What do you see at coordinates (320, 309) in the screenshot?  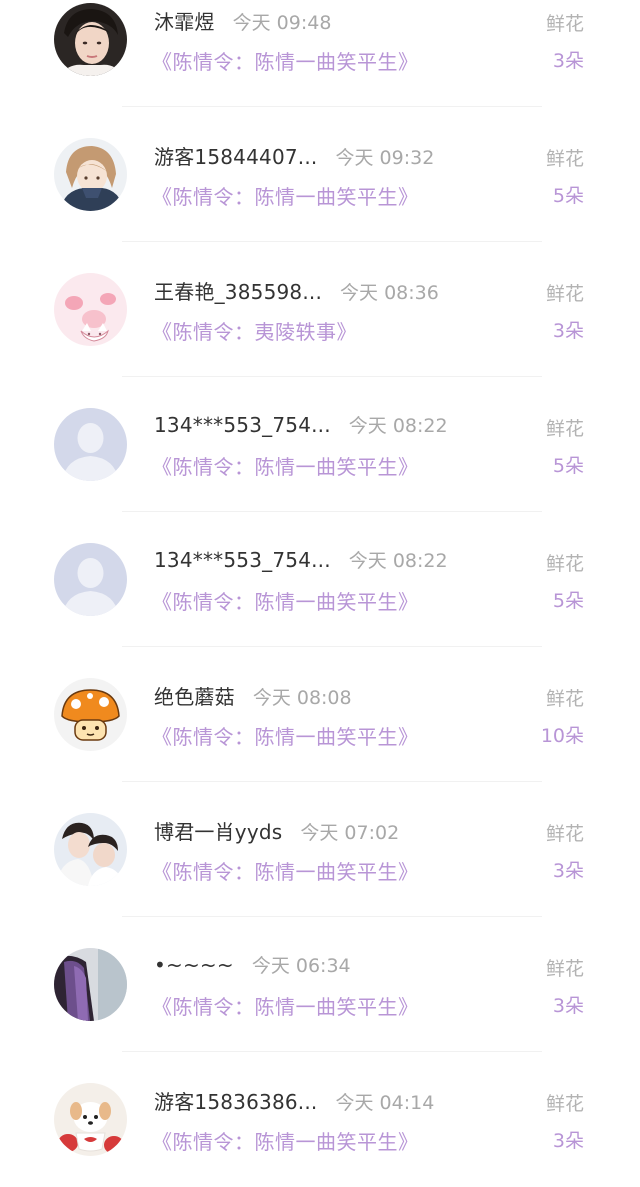 I see `gift-record-row: 王春艳_385598... 今天 08:36 《陈情令：夷陵轶事》 鲜花 3朵` at bounding box center [320, 309].